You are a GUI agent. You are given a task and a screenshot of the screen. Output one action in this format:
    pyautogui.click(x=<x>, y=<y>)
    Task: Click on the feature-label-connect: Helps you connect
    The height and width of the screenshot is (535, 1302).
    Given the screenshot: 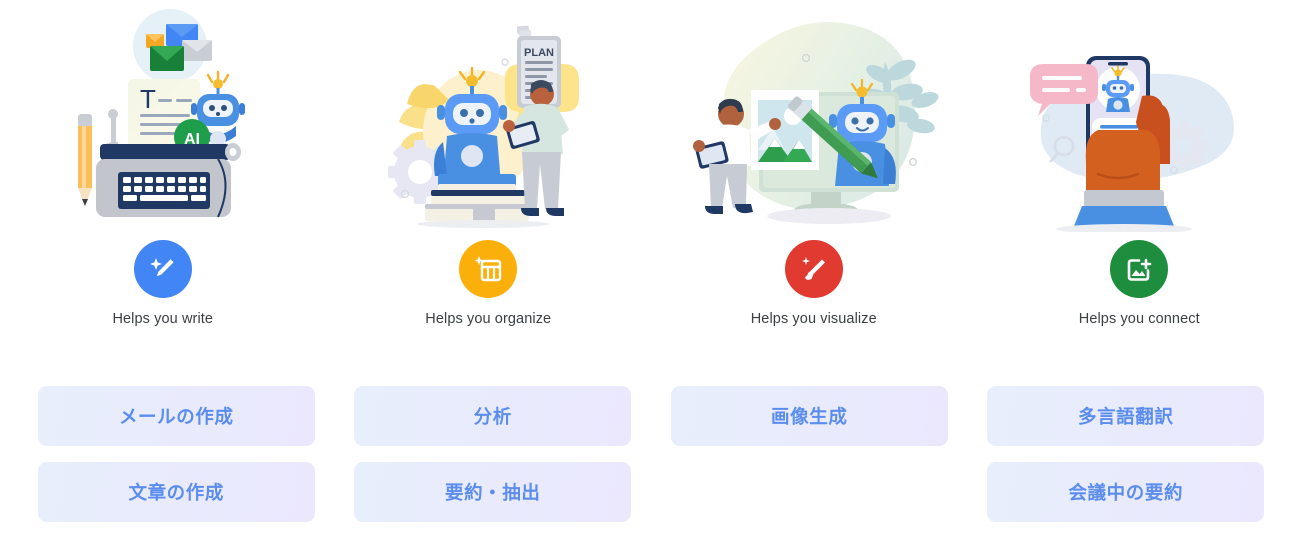 What is the action you would take?
    pyautogui.click(x=1139, y=319)
    